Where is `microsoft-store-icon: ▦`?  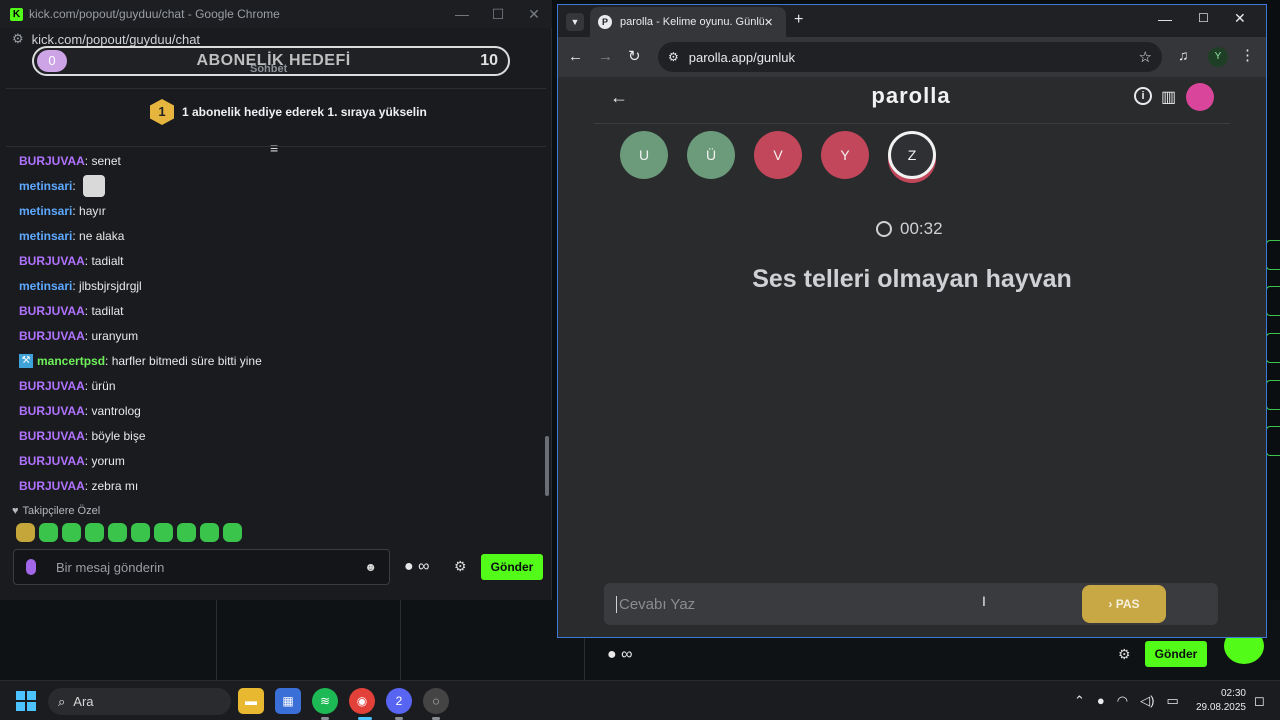
microsoft-store-icon: ▦ is located at coordinates (288, 701).